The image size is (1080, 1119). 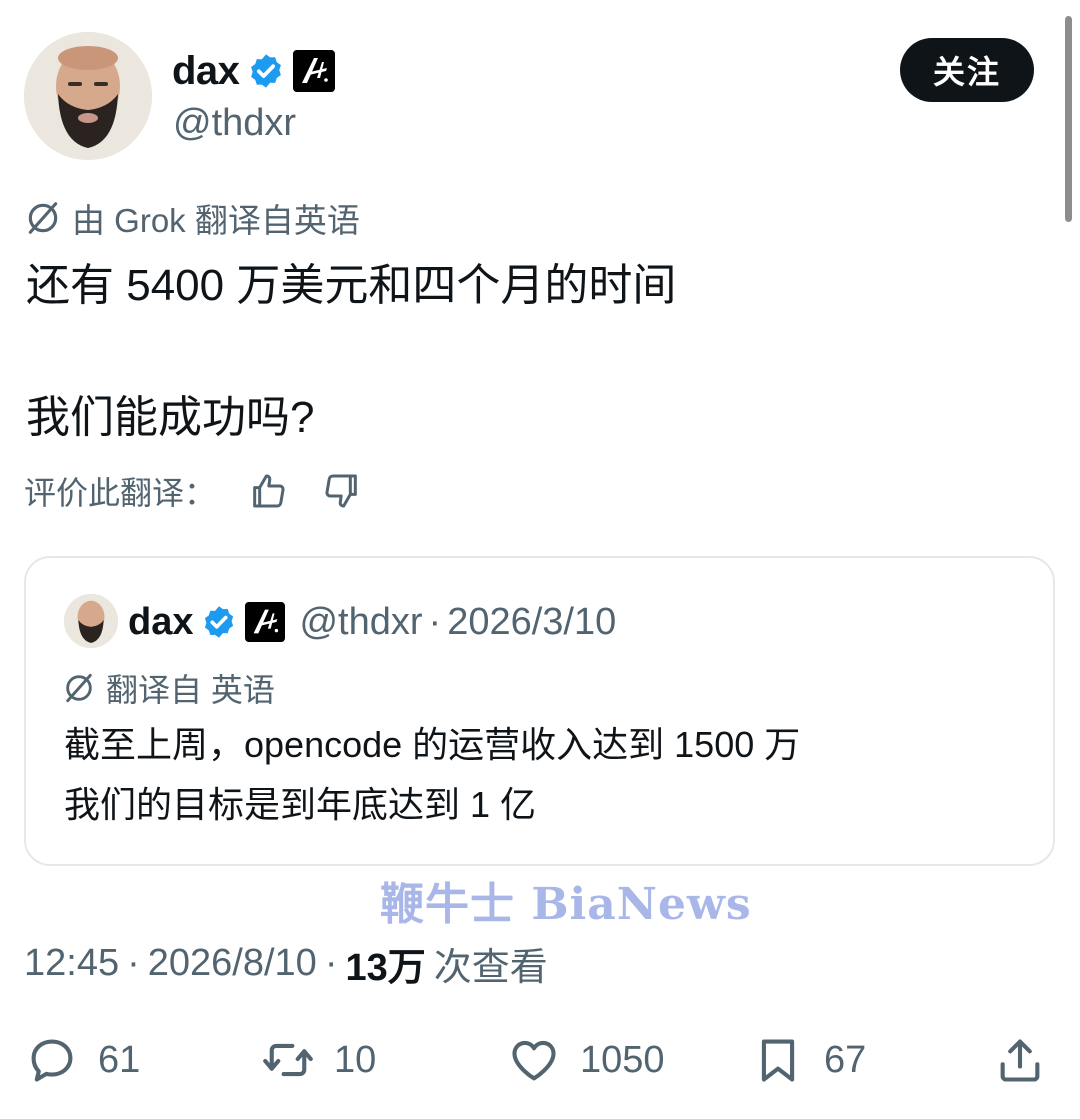 I want to click on watermark: 鞭牛士 BiaNews, so click(x=566, y=904).